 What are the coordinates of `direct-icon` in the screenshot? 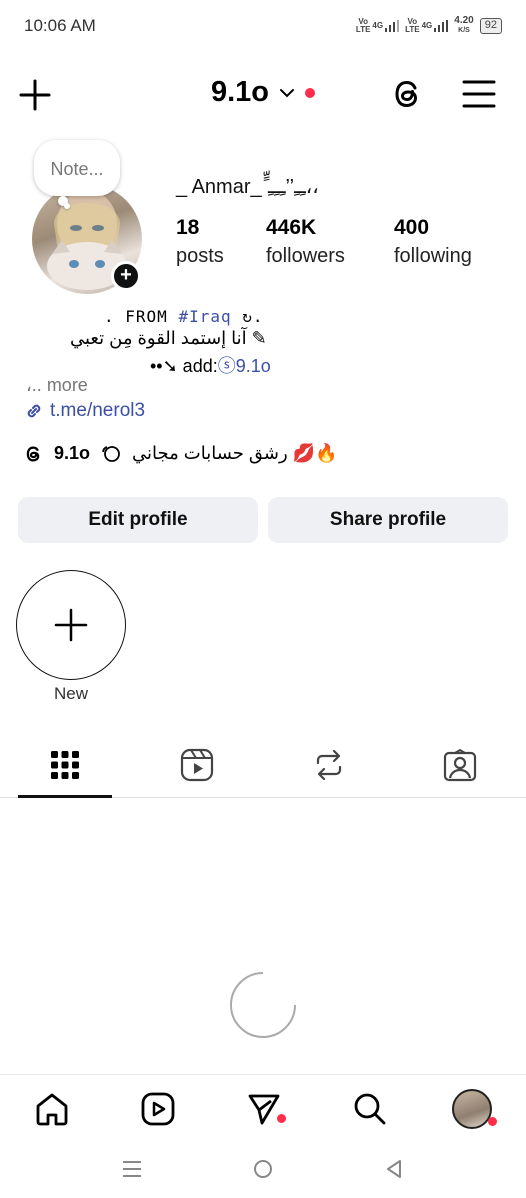 It's located at (264, 1109).